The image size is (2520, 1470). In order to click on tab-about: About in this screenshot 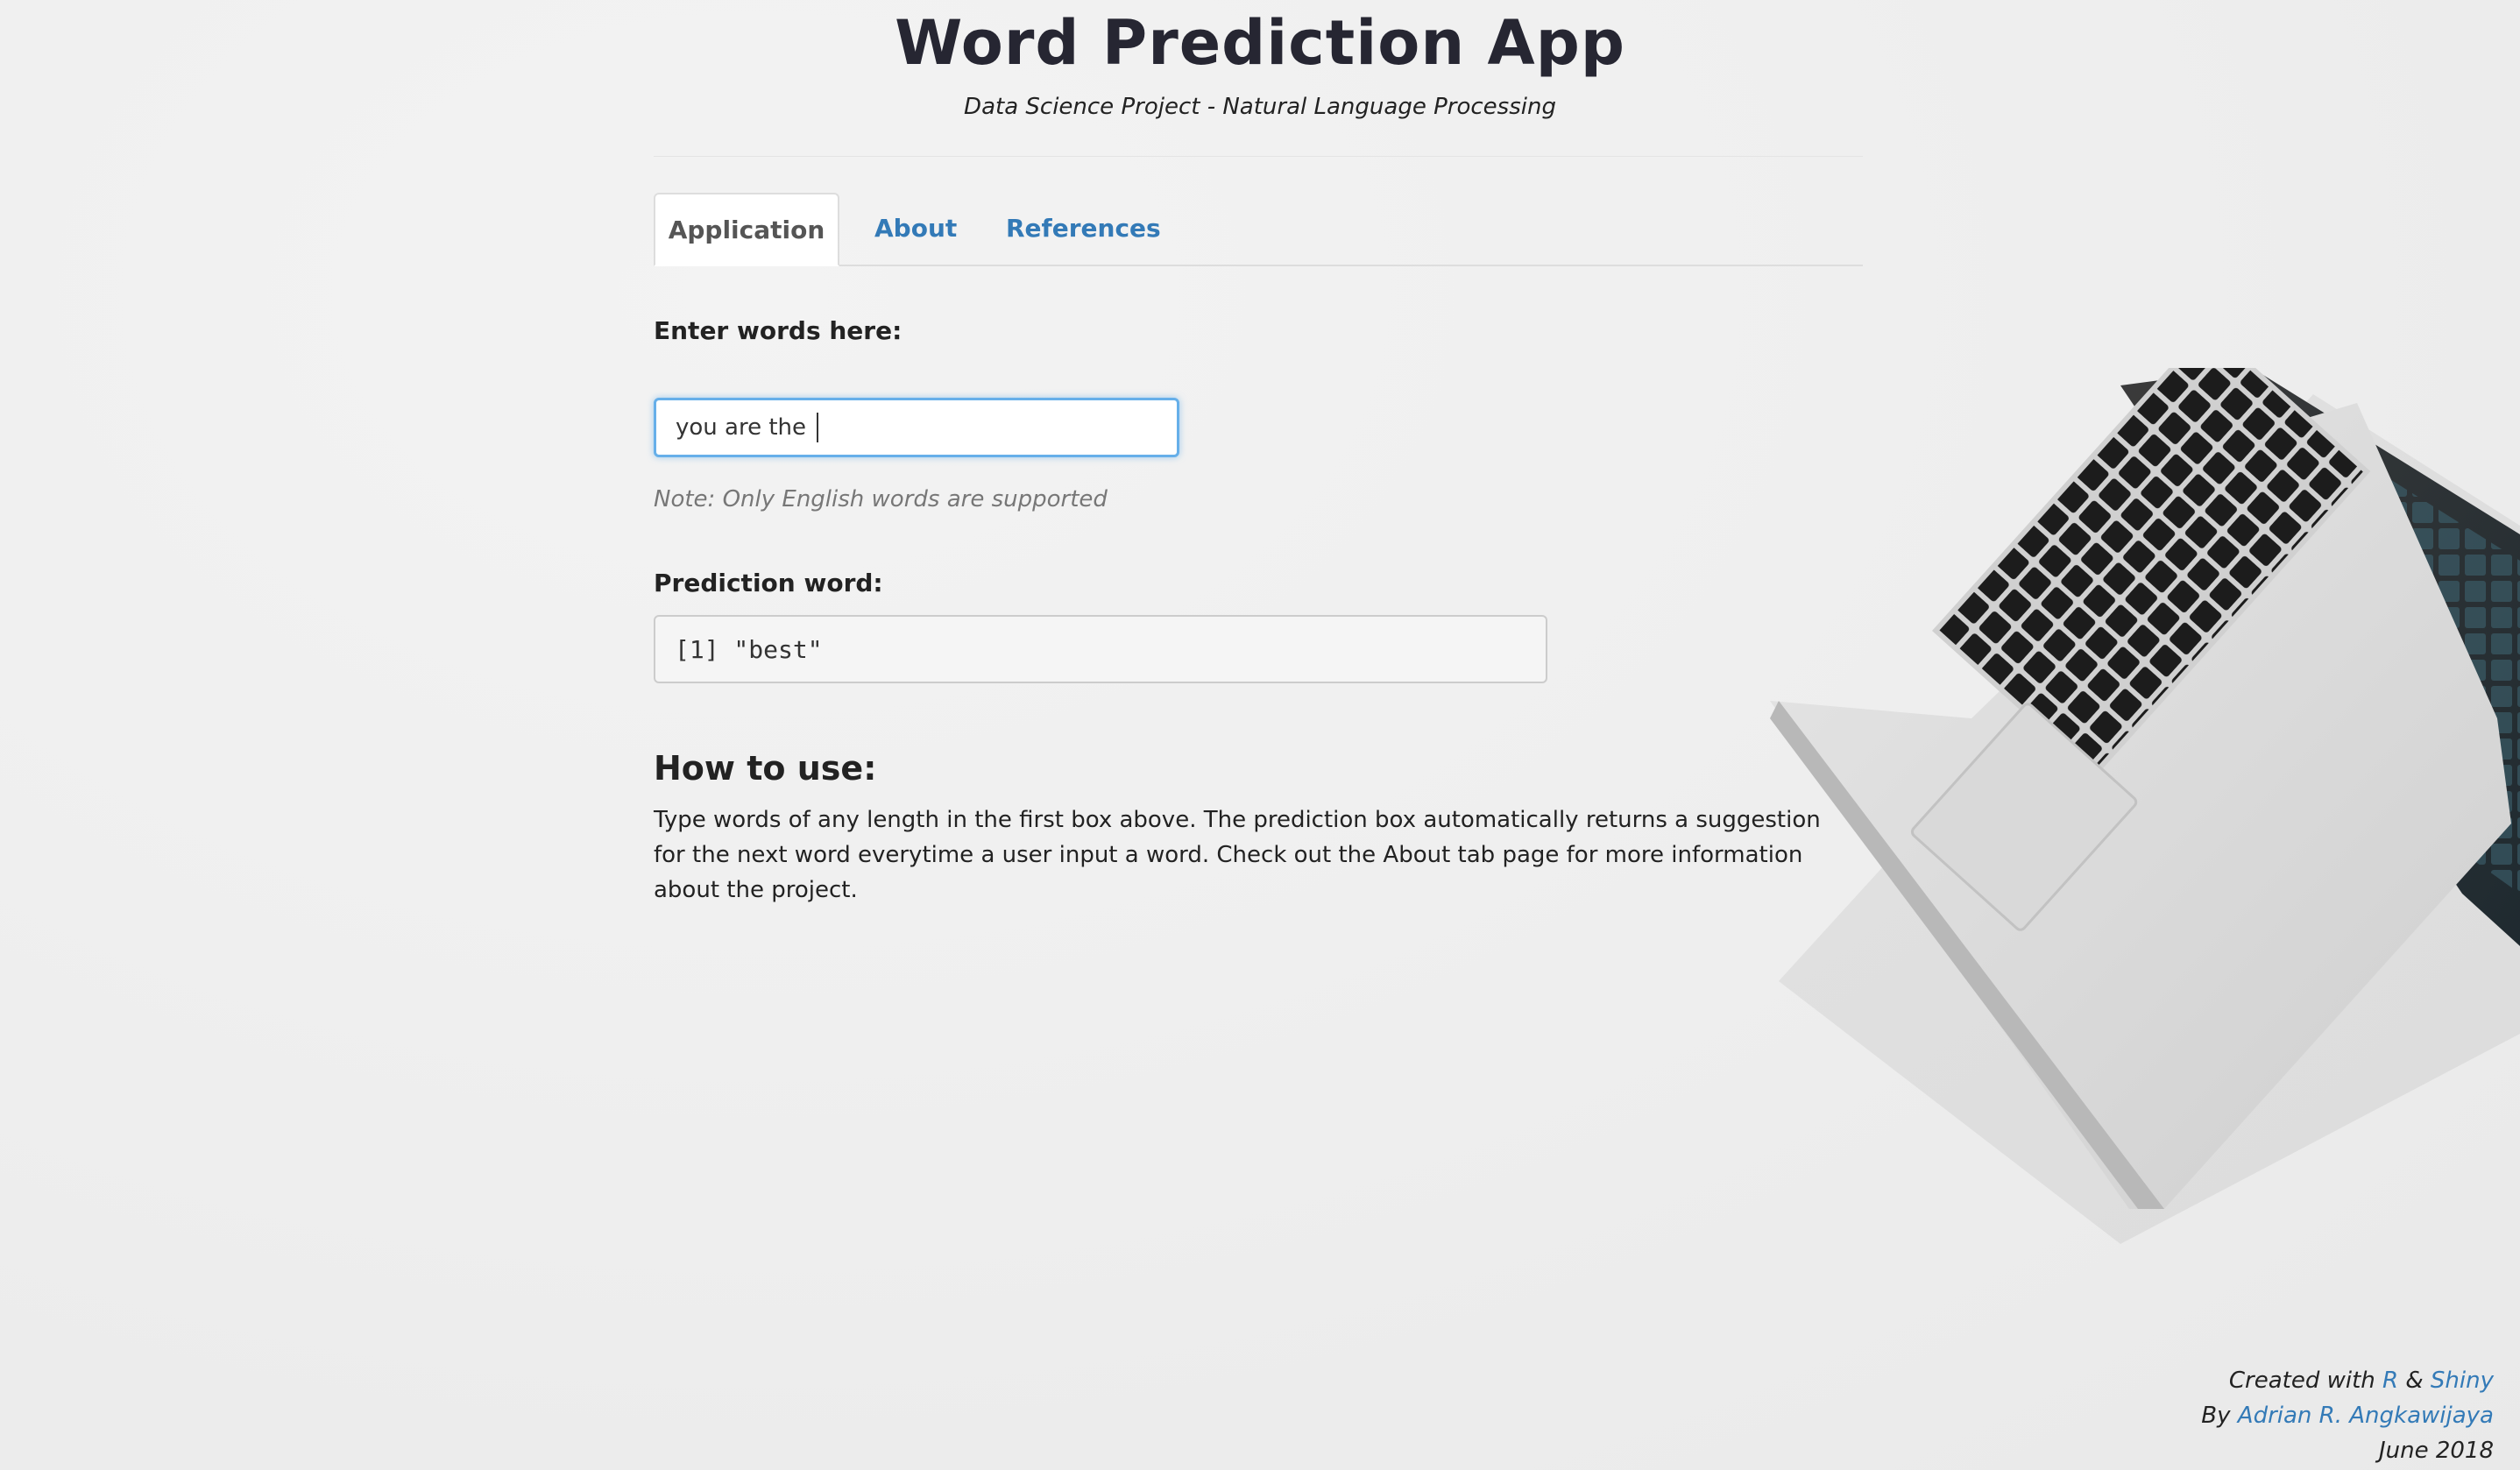, I will do `click(915, 229)`.